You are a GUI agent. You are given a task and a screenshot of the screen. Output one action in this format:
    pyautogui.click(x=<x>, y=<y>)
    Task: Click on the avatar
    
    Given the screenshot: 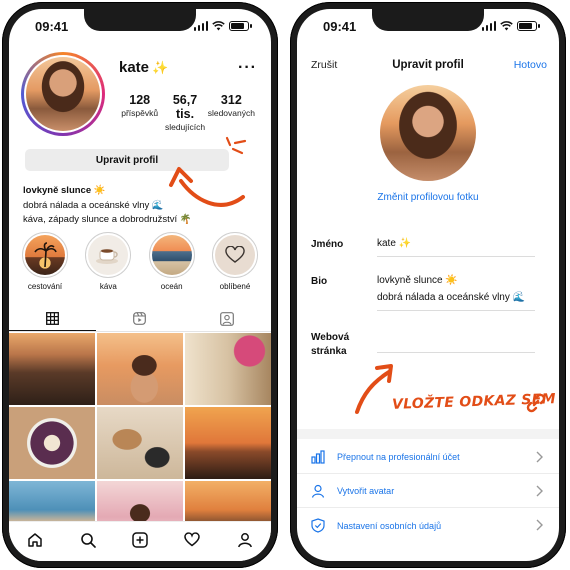 What is the action you would take?
    pyautogui.click(x=63, y=94)
    